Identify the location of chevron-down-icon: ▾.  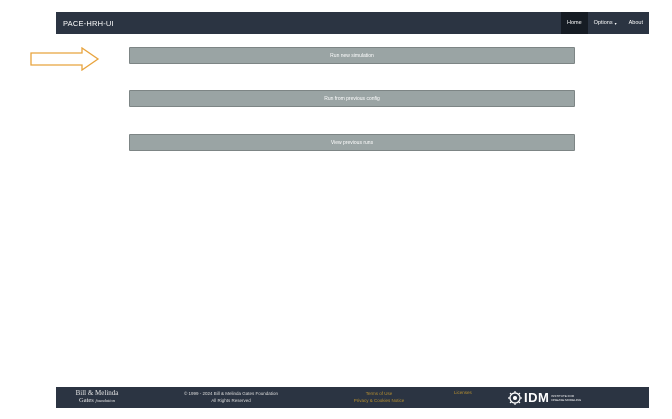
(615, 23).